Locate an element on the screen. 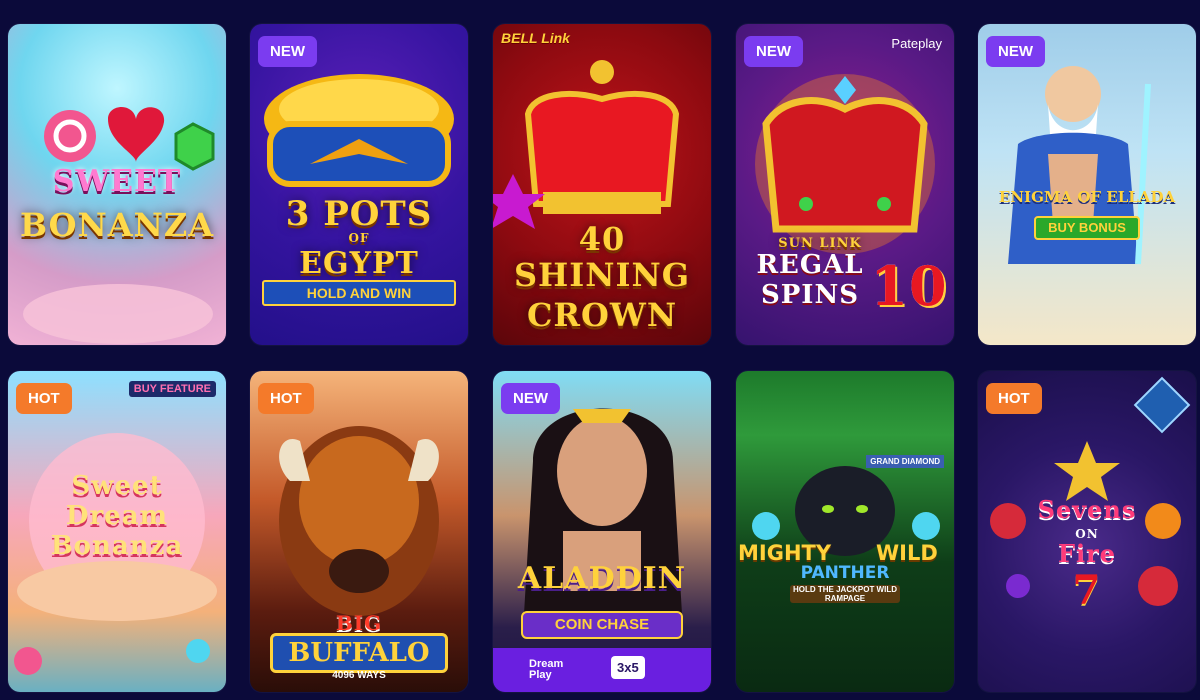 The image size is (1200, 700). game-title-line: BONANZA is located at coordinates (117, 225).